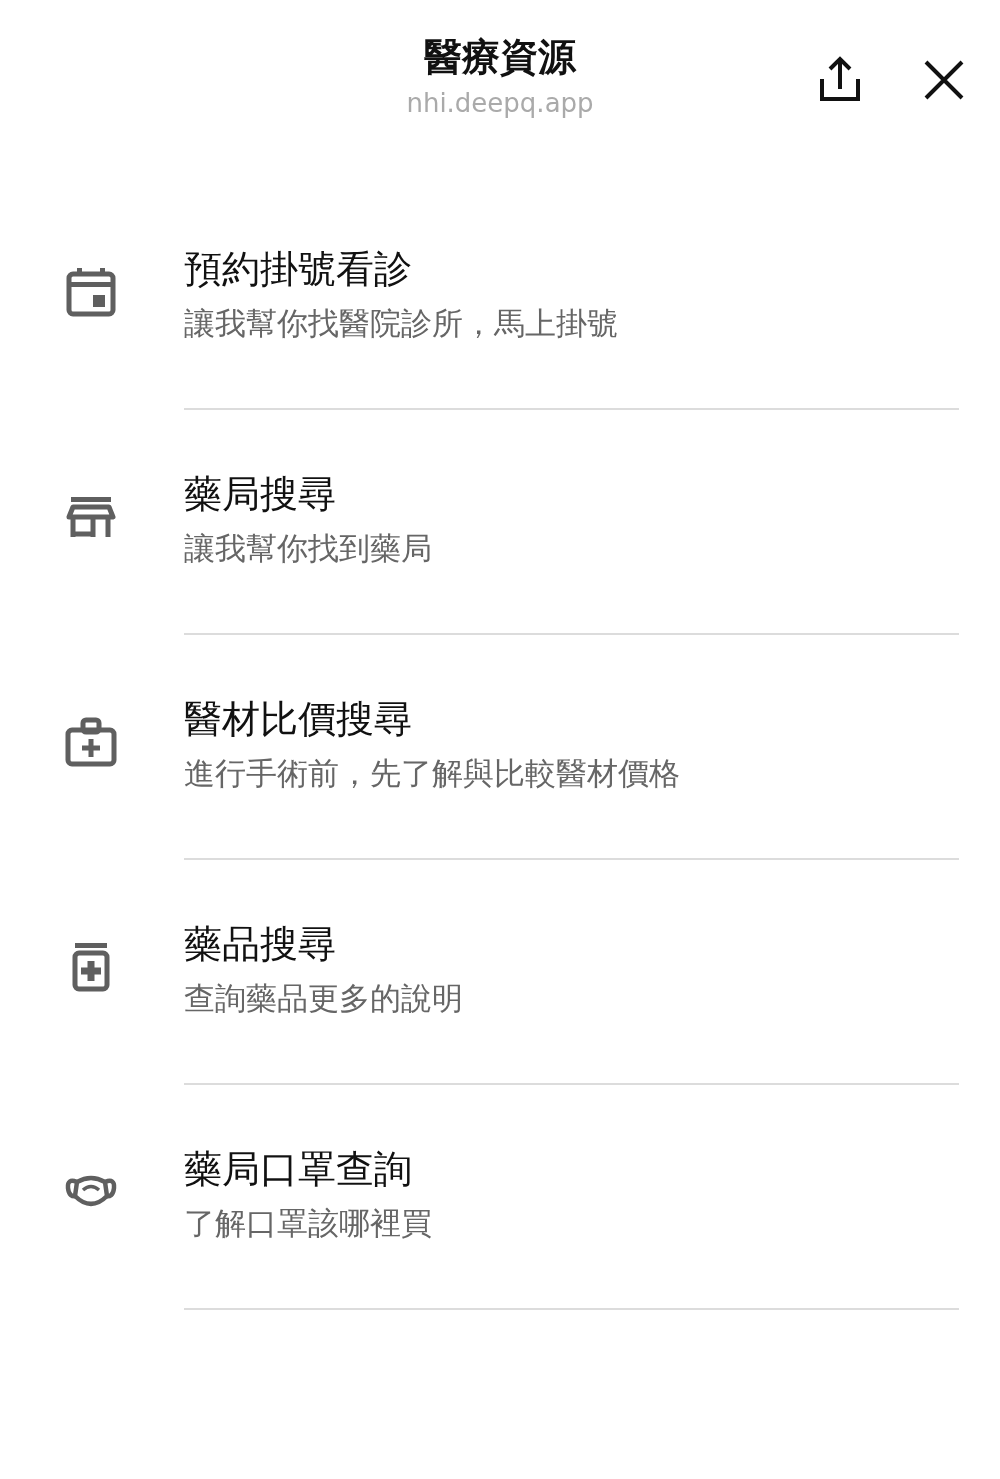 Image resolution: width=1000 pixels, height=1479 pixels. What do you see at coordinates (944, 80) in the screenshot?
I see `close-icon` at bounding box center [944, 80].